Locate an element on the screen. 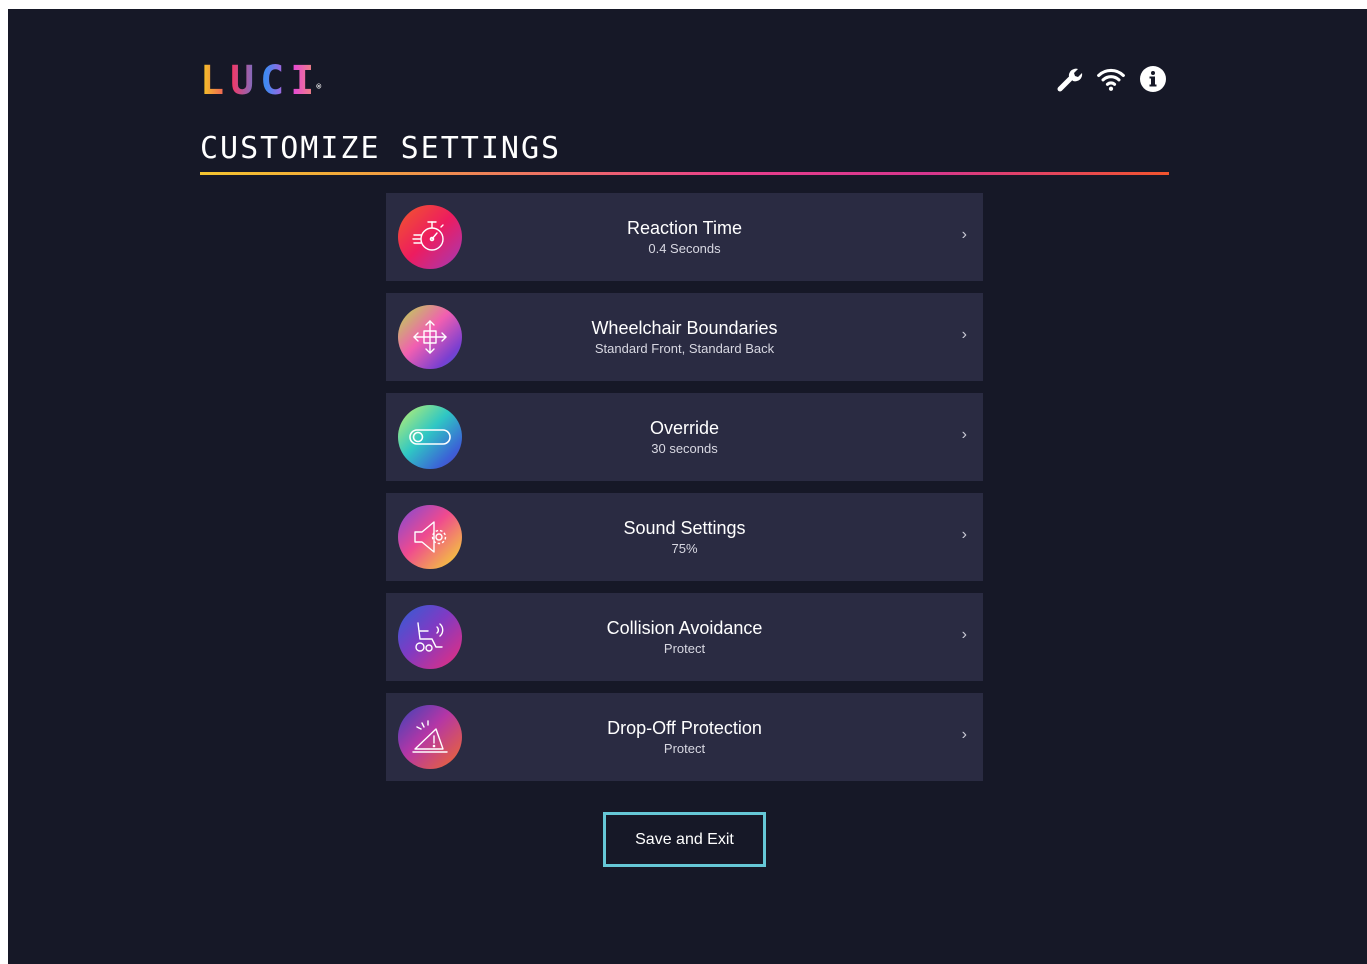 Image resolution: width=1367 pixels, height=964 pixels. setting-title: Override is located at coordinates (684, 428).